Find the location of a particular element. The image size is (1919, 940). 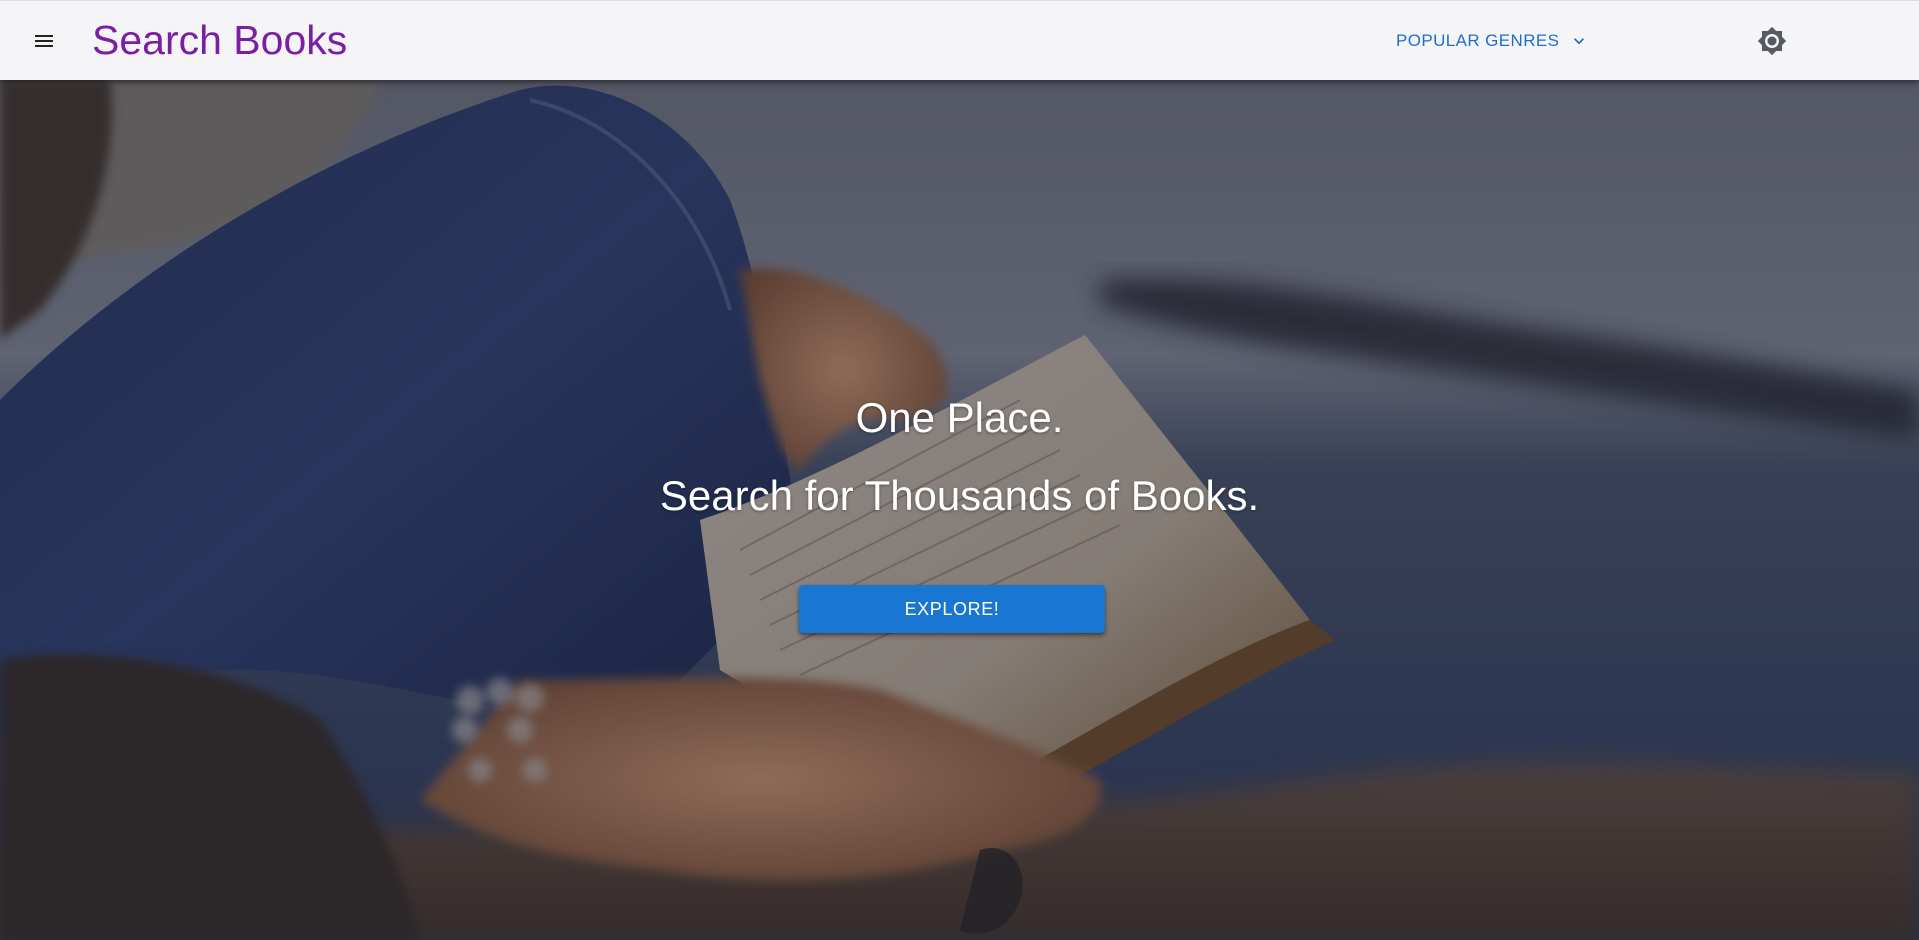

hero-headline-line2: Search for Thousands of Books. is located at coordinates (959, 495).